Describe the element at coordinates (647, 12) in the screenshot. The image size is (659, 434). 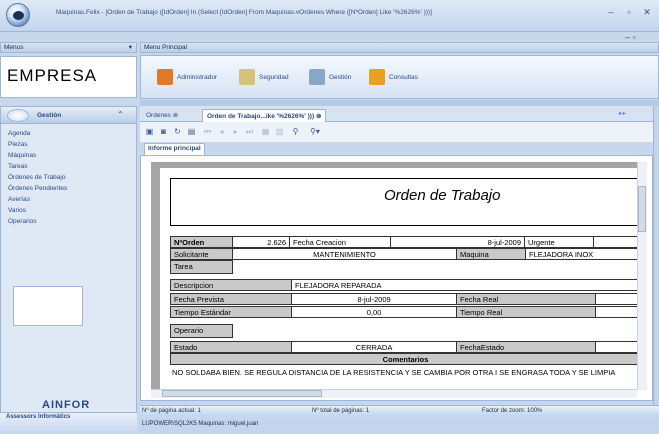
I see `close-icon: ✕` at that location.